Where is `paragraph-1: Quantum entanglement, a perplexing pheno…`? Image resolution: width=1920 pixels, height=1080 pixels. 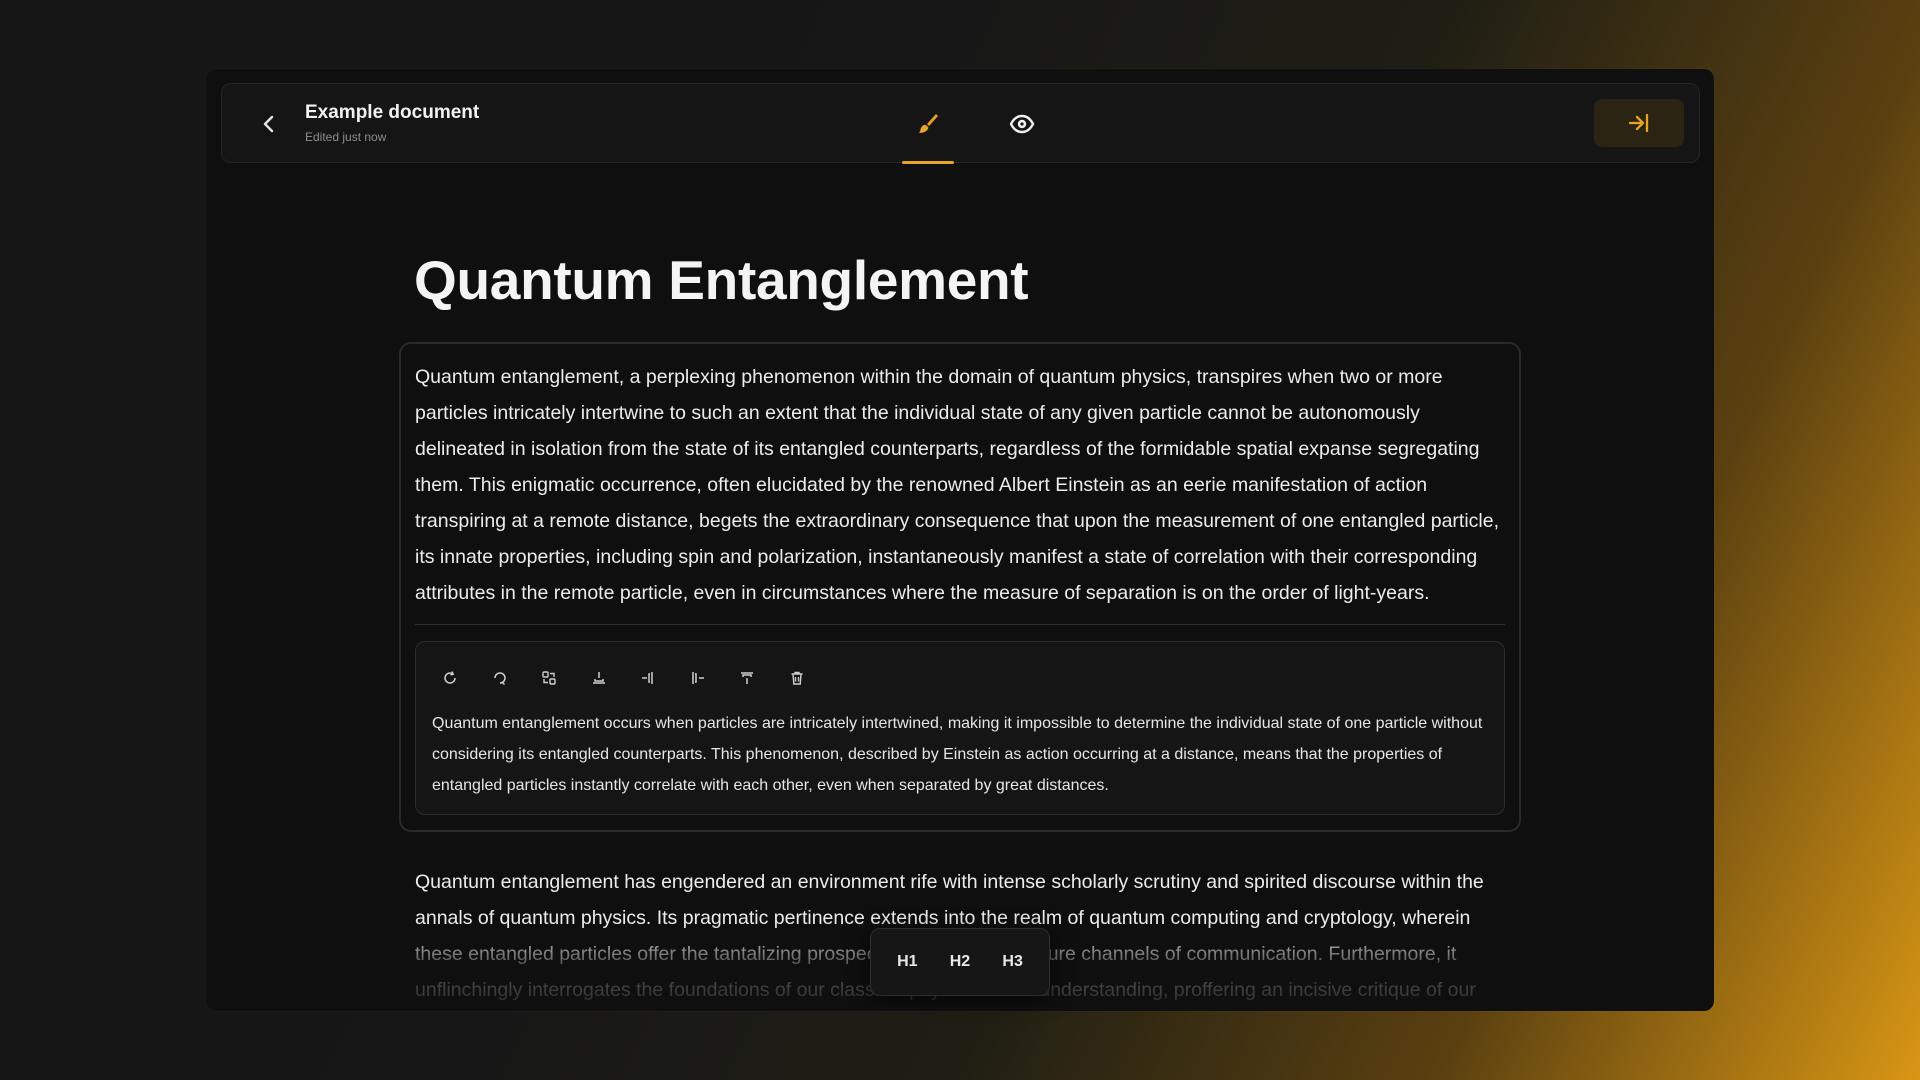
paragraph-1: Quantum entanglement, a perplexing pheno… is located at coordinates (964, 485).